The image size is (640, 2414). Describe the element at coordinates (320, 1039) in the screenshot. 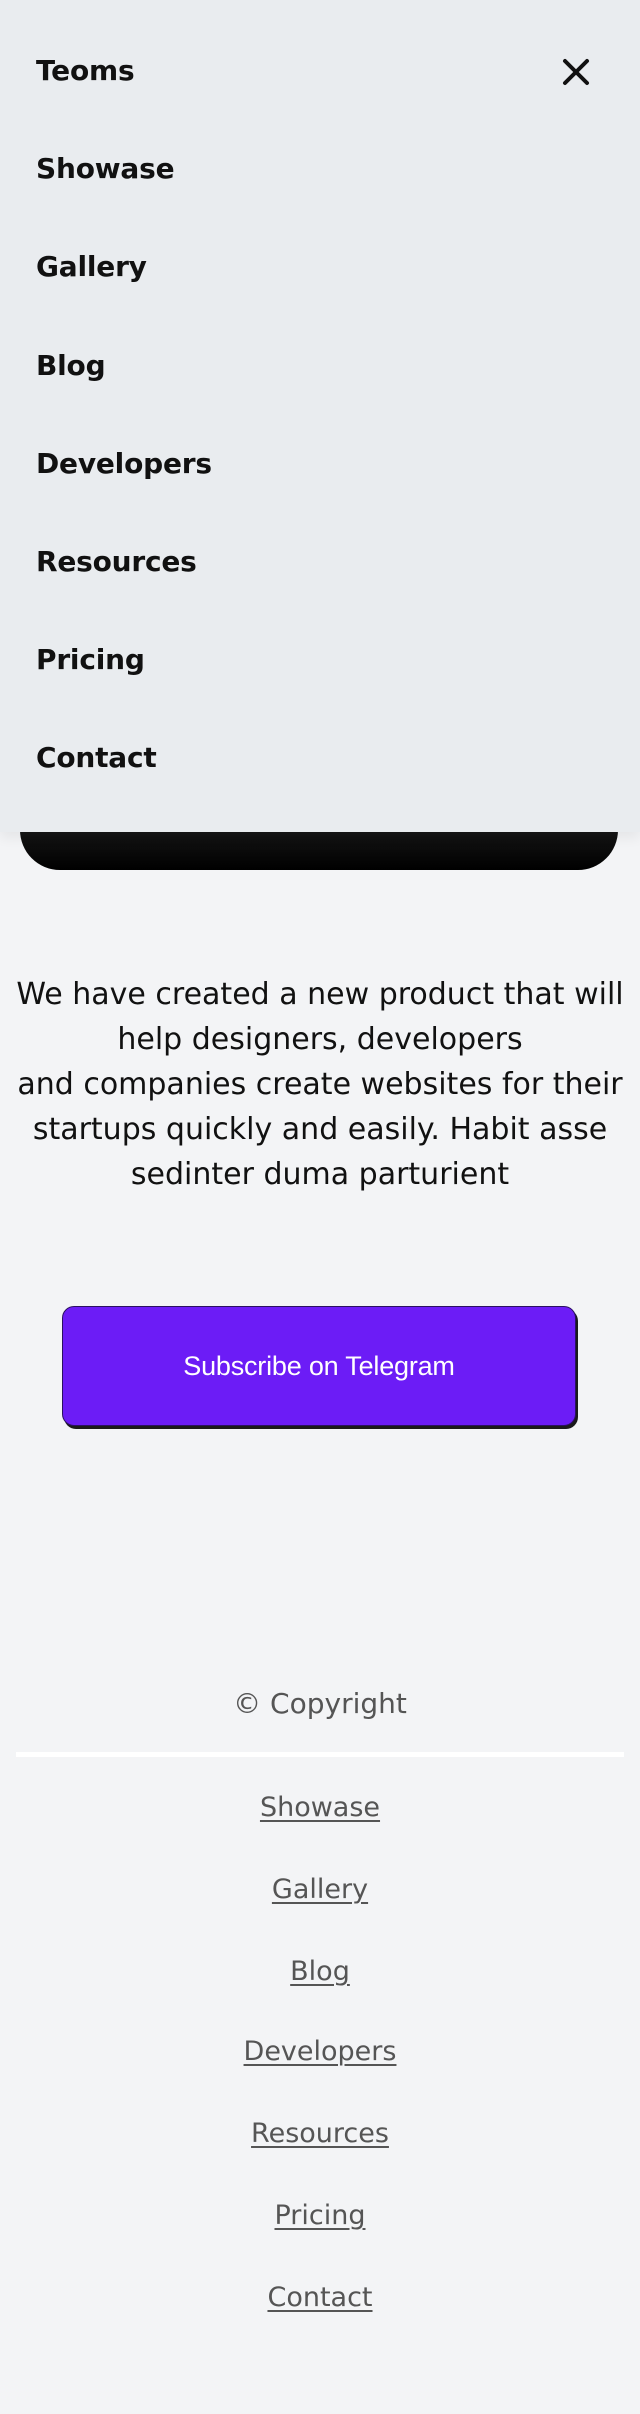

I see `description-line: help designers, developers` at that location.